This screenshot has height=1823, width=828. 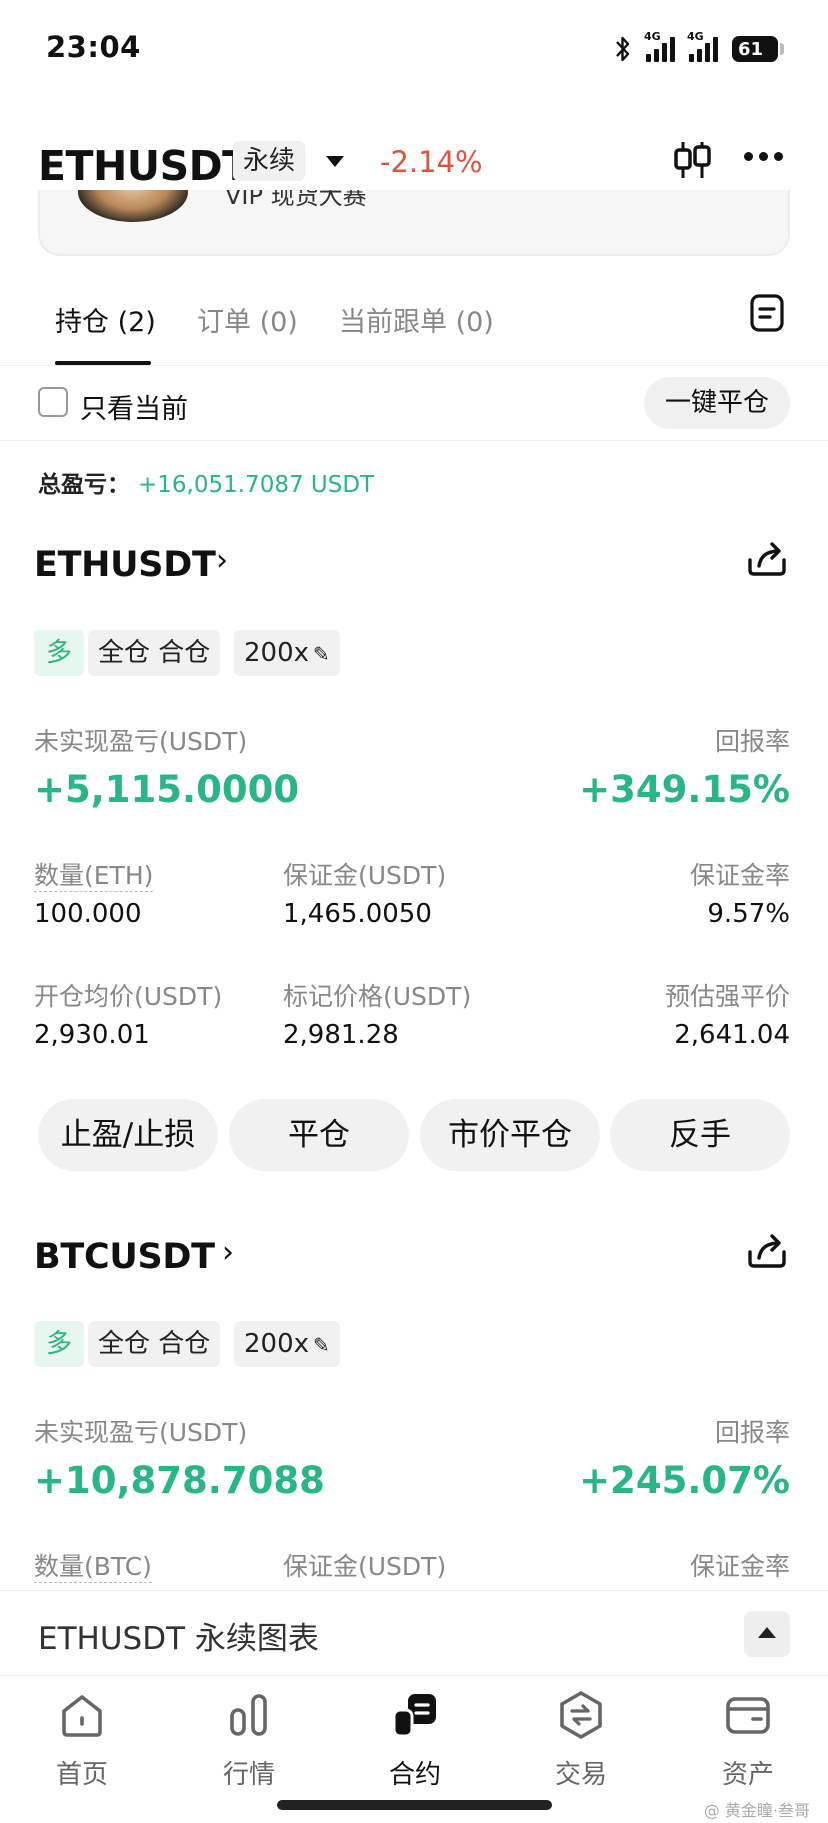 What do you see at coordinates (179, 1480) in the screenshot?
I see `unrealized-pnl-value: +10,878.7088` at bounding box center [179, 1480].